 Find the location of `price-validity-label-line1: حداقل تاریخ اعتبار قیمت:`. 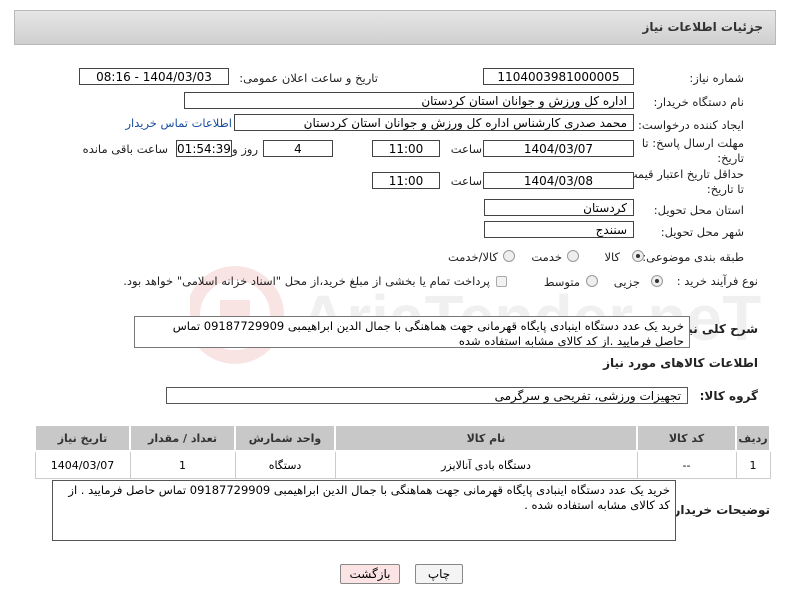

price-validity-label-line1: حداقل تاریخ اعتبار قیمت: is located at coordinates (683, 174).